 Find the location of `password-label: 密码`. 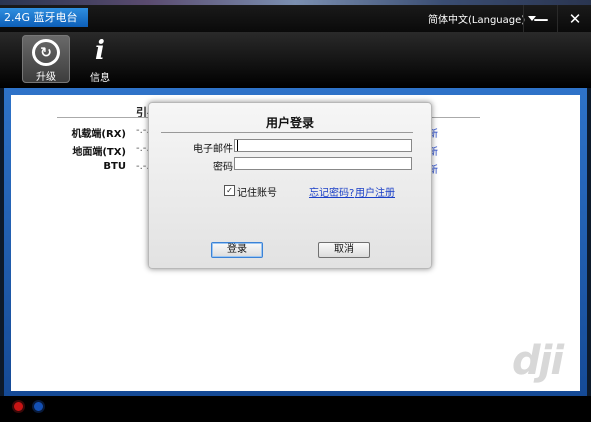

password-label: 密码 is located at coordinates (223, 167).